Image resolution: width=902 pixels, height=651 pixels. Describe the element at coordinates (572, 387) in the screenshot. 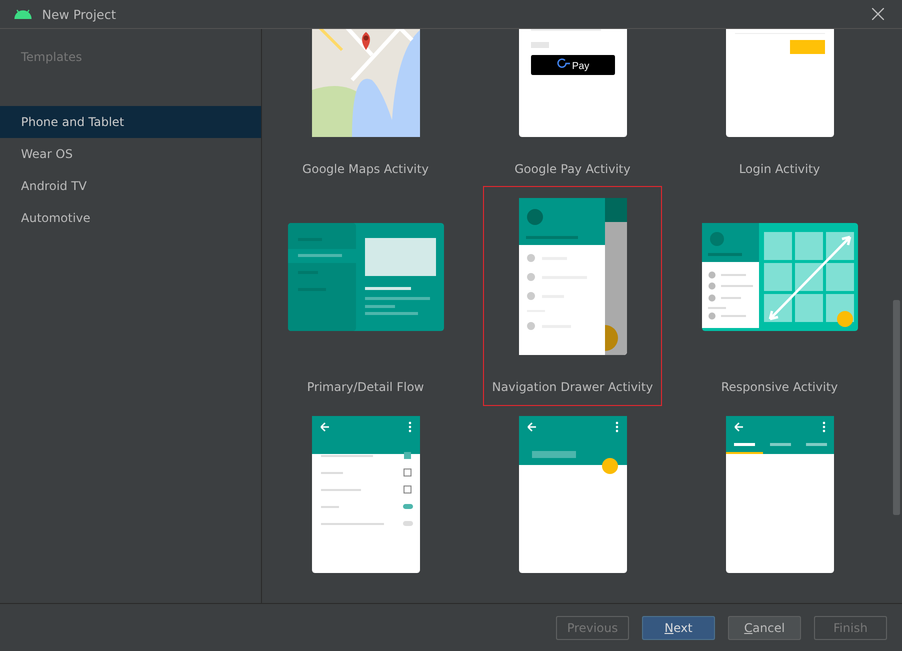

I see `template-name: Navigation Drawer Activity` at that location.